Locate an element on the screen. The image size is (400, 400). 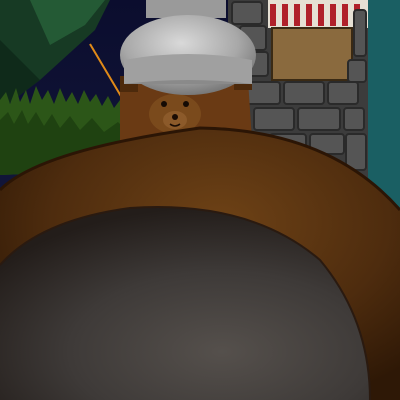
bear-nose is located at coordinates (175, 117).